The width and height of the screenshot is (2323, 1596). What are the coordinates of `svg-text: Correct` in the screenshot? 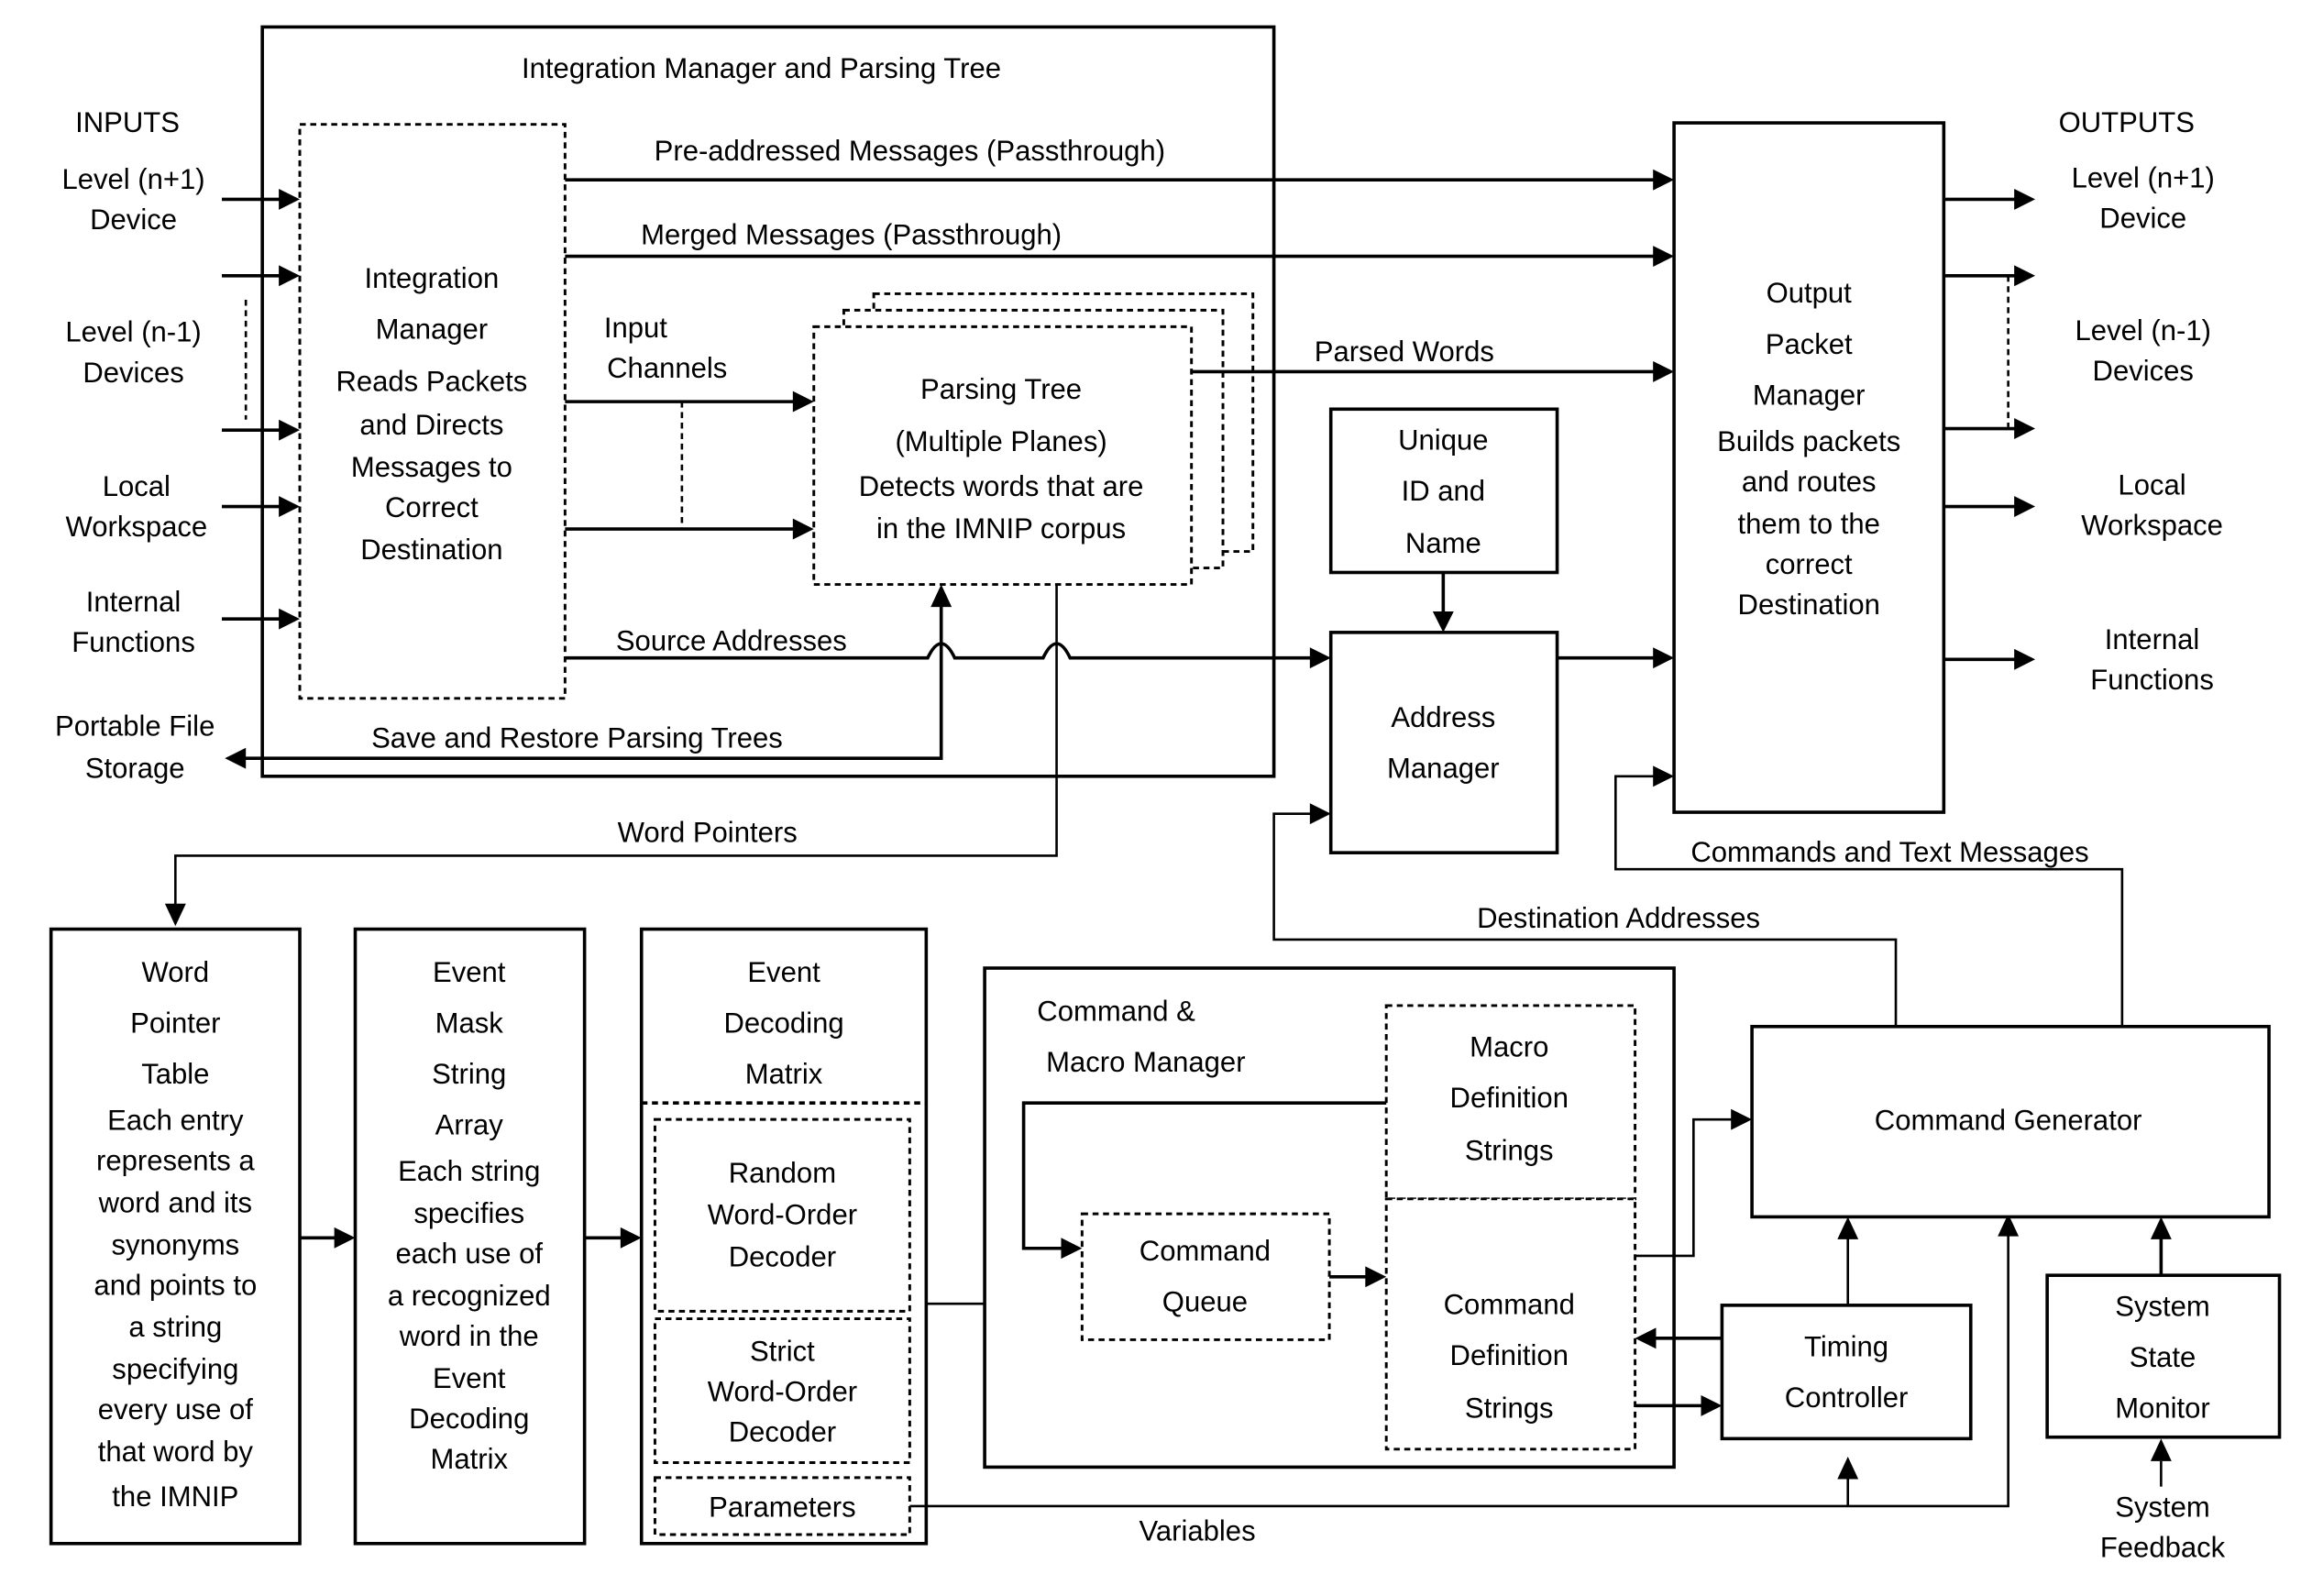 It's located at (432, 507).